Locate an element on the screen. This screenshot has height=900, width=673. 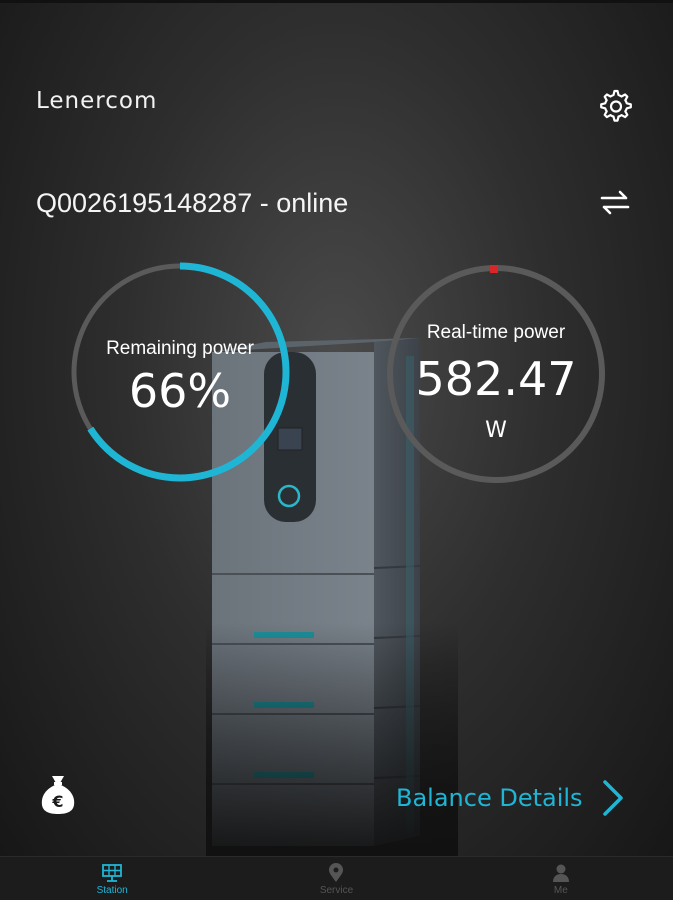
person-icon is located at coordinates (560, 873).